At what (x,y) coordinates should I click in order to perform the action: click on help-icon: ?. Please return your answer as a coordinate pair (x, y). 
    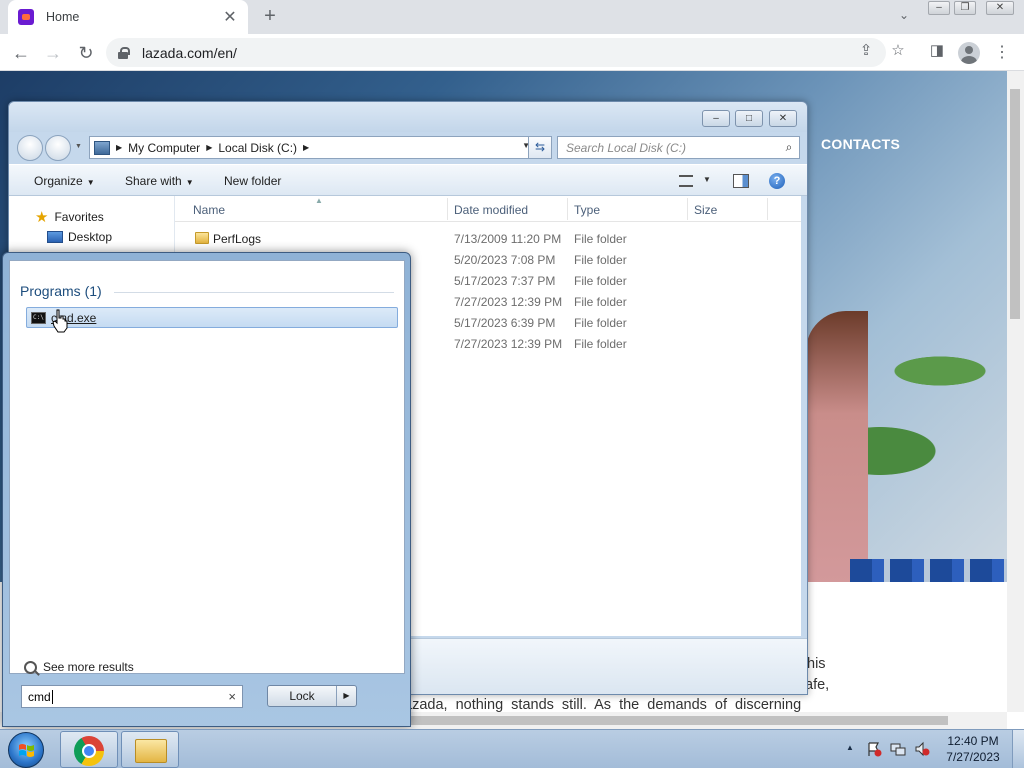
    Looking at the image, I should click on (777, 181).